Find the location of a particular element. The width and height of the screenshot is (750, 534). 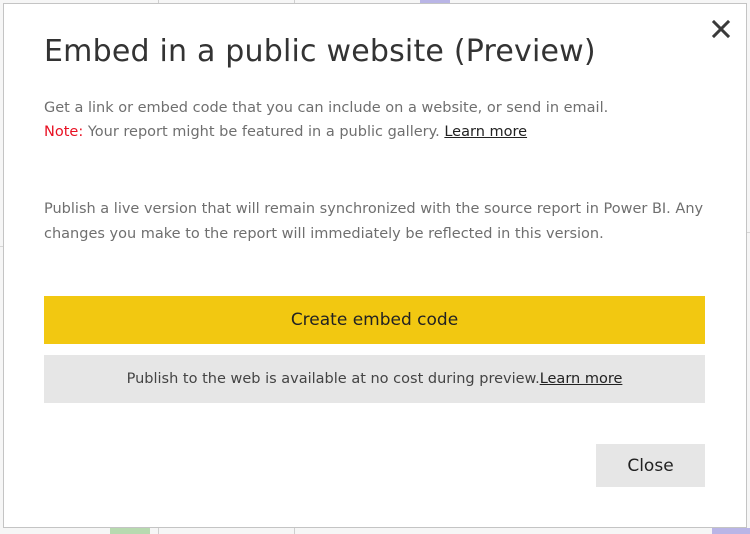

close-icon is located at coordinates (721, 29).